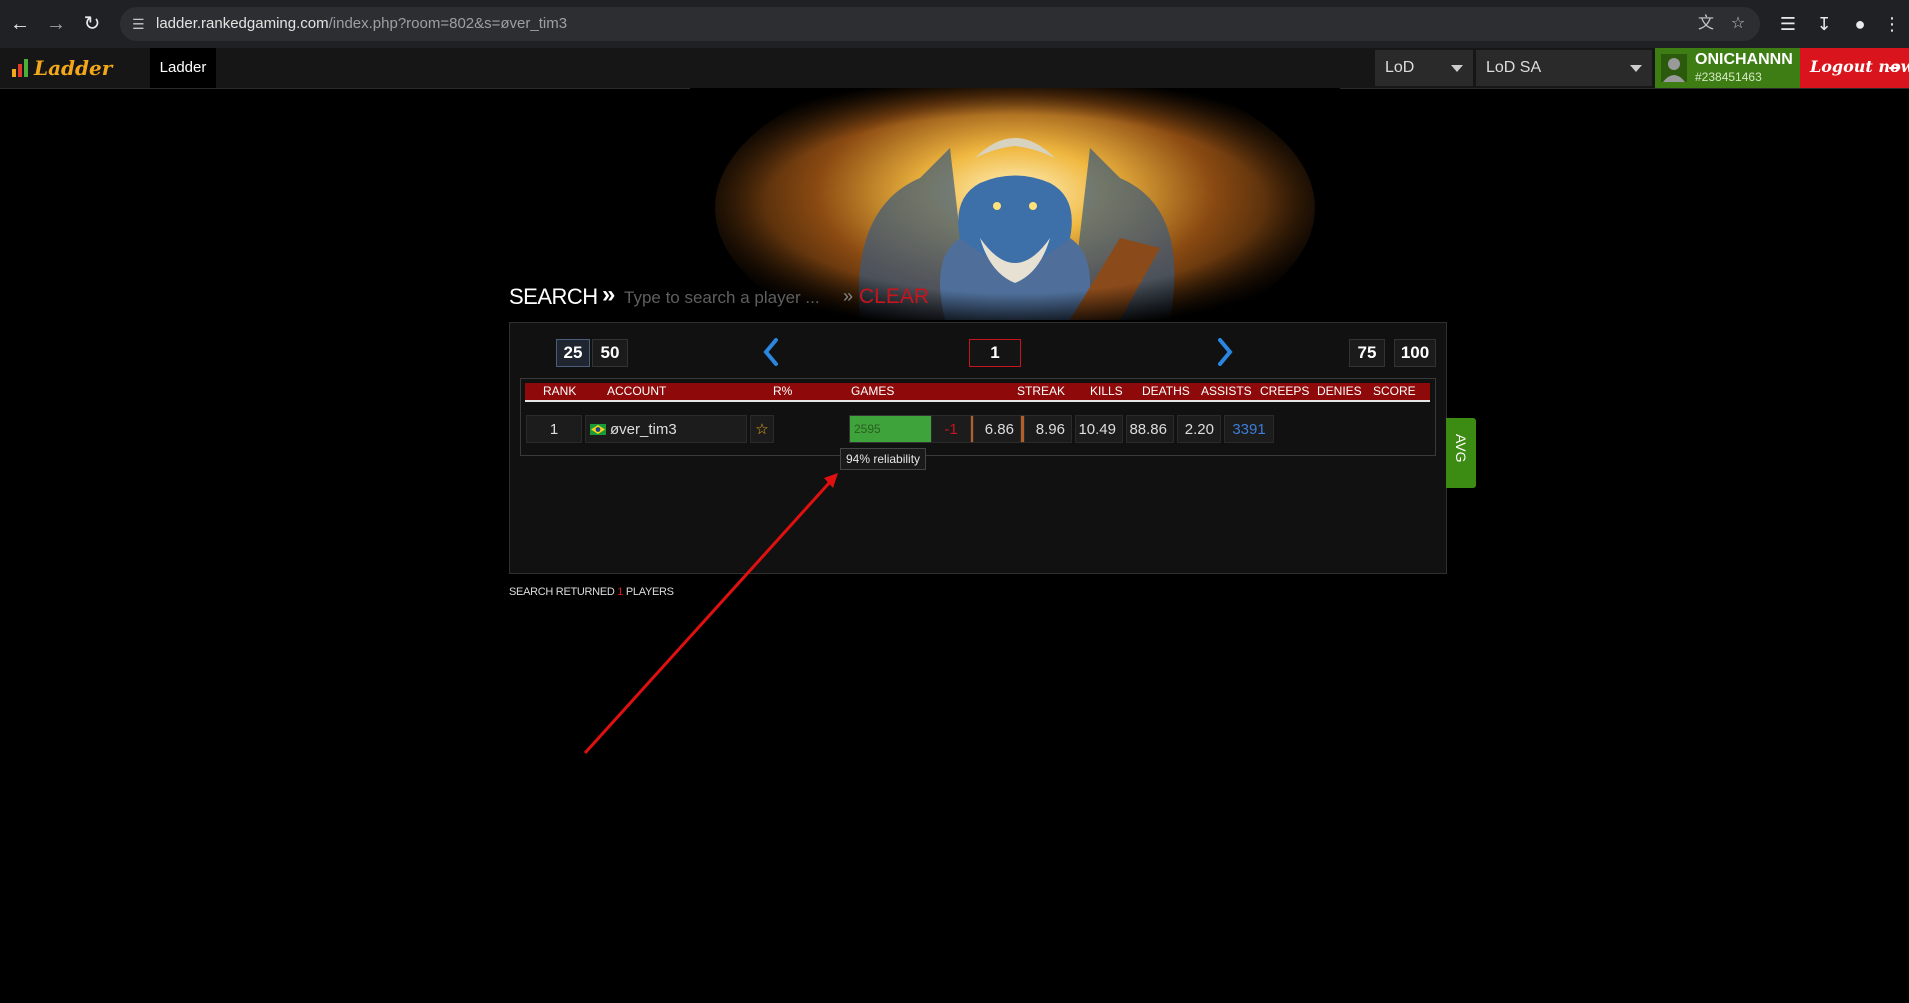  I want to click on row-score: 3391, so click(1249, 429).